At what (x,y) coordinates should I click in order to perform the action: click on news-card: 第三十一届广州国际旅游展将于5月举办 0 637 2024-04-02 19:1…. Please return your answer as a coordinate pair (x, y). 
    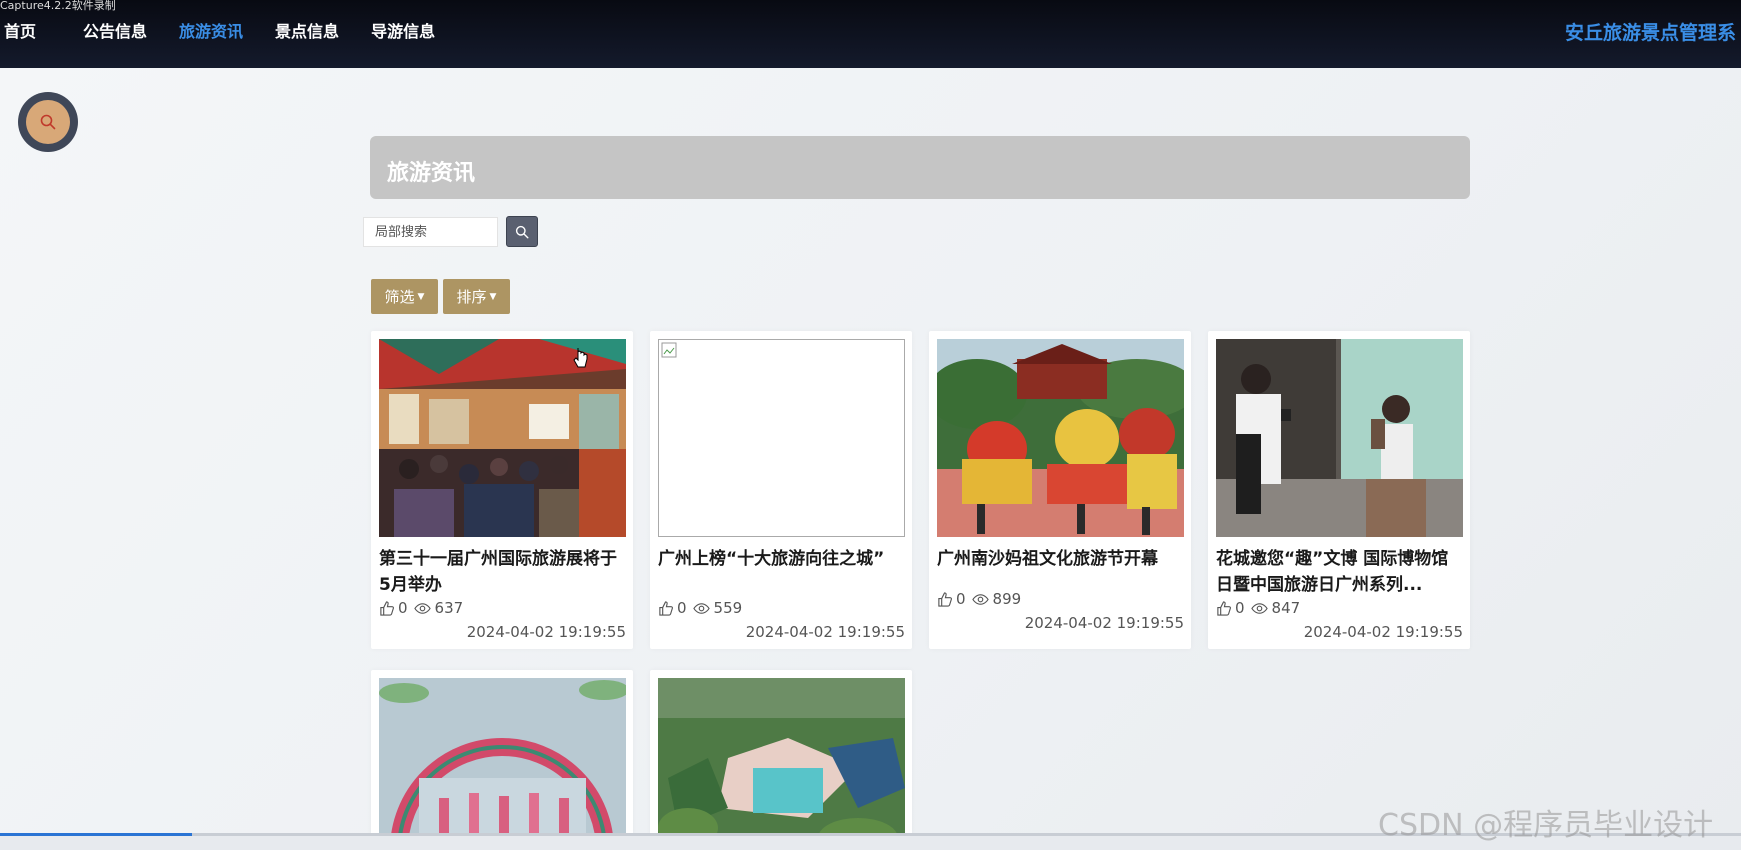
    Looking at the image, I should click on (502, 490).